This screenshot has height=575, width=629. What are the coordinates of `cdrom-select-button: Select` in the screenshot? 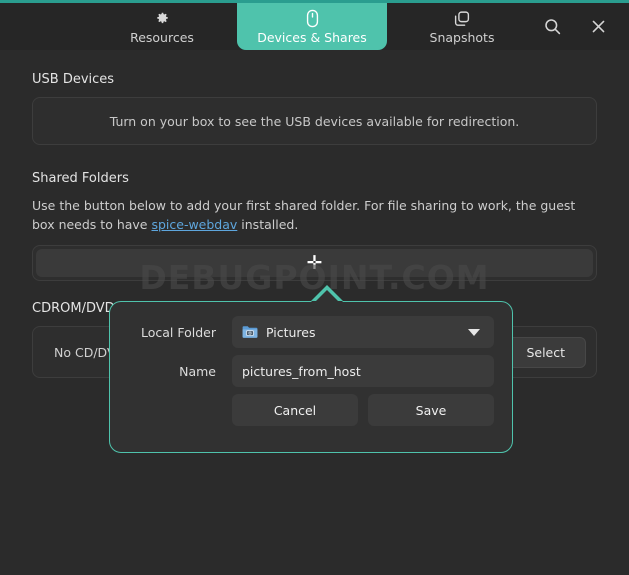 It's located at (545, 352).